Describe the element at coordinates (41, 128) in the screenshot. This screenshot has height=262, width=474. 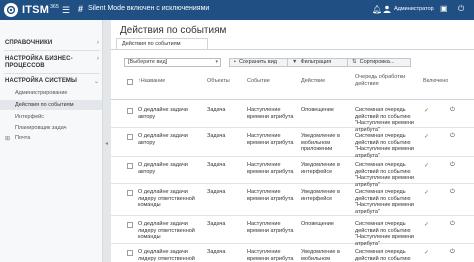
I see `sidebar-item-scheduler: Планировщик задач` at that location.